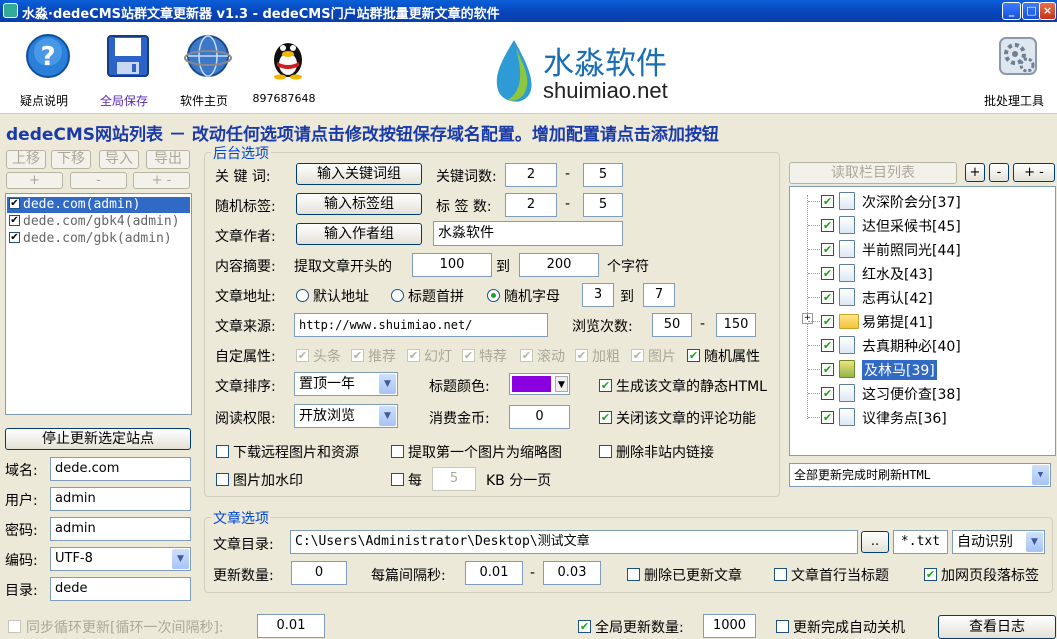  I want to click on column-tree-item: ✔ 红水及[43], so click(928, 274).